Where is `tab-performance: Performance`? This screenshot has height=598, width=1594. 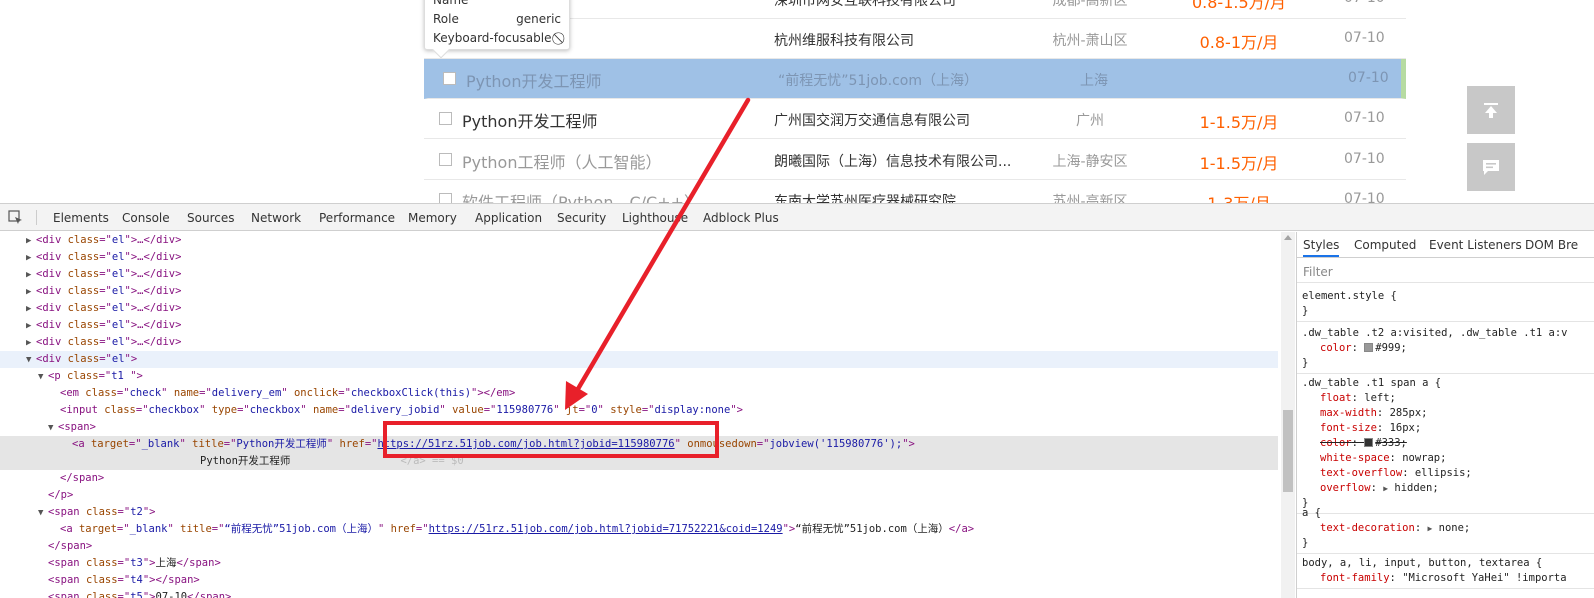 tab-performance: Performance is located at coordinates (357, 218).